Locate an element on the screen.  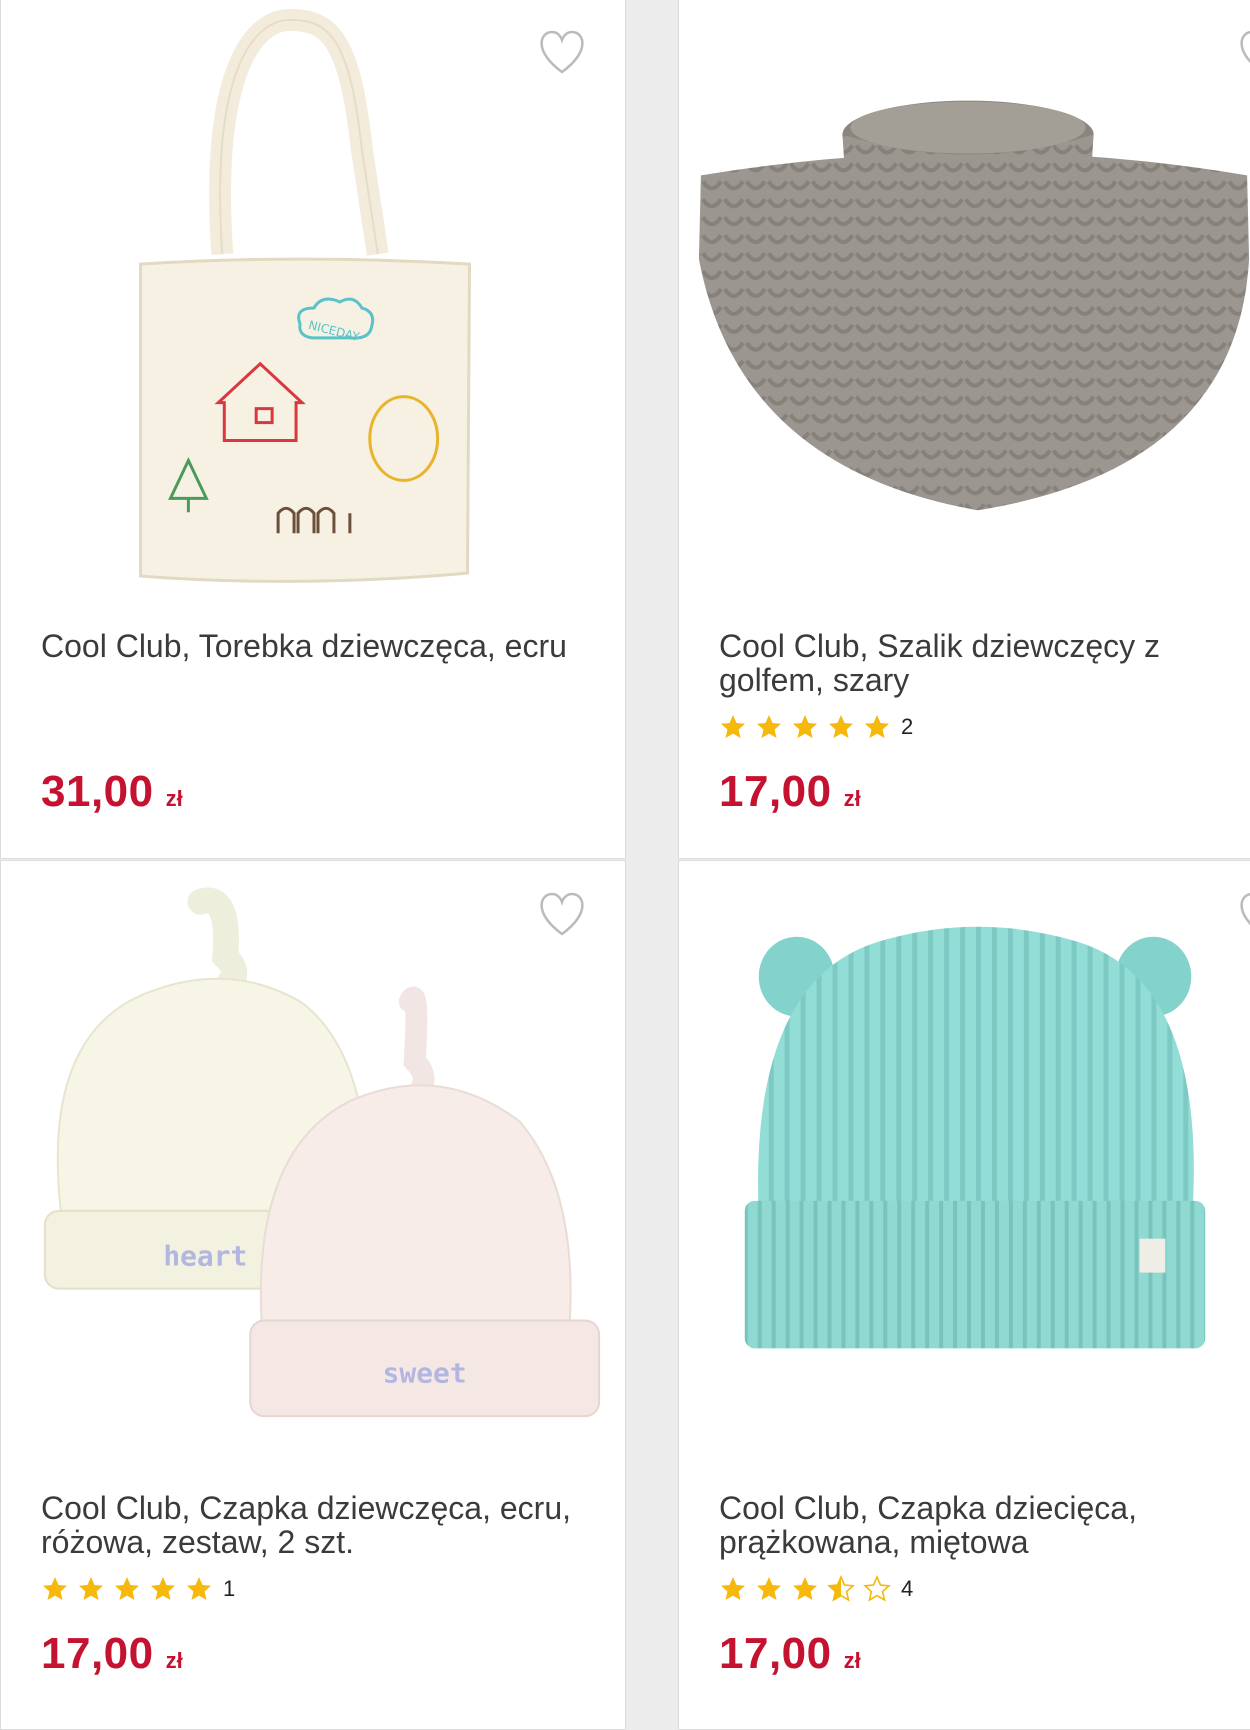
rating: 4 is located at coordinates (816, 1589).